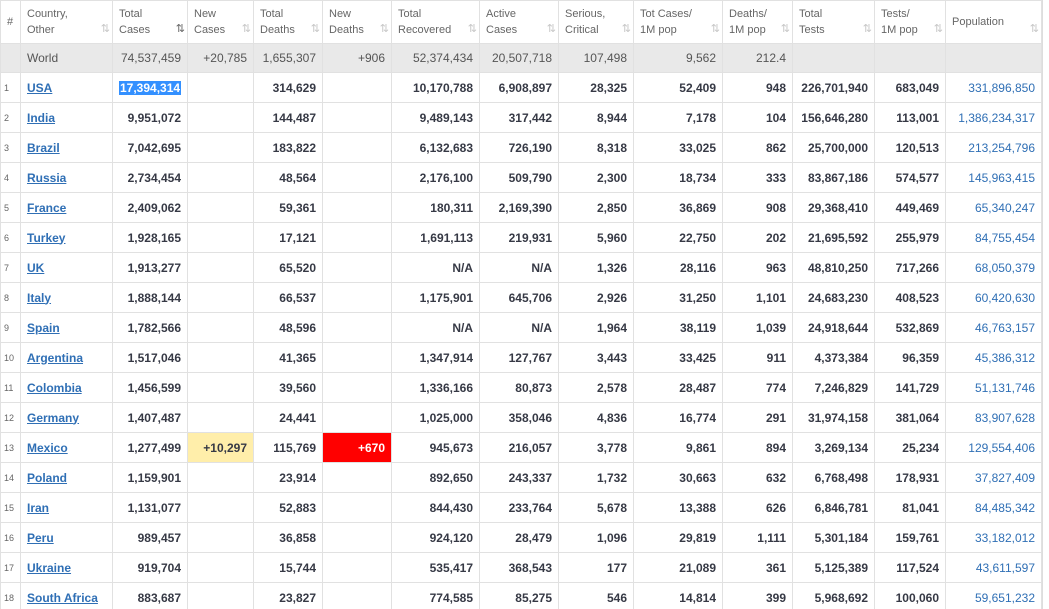 The width and height of the screenshot is (1049, 609). Describe the element at coordinates (1005, 388) in the screenshot. I see `population-link: 51,131,746` at that location.